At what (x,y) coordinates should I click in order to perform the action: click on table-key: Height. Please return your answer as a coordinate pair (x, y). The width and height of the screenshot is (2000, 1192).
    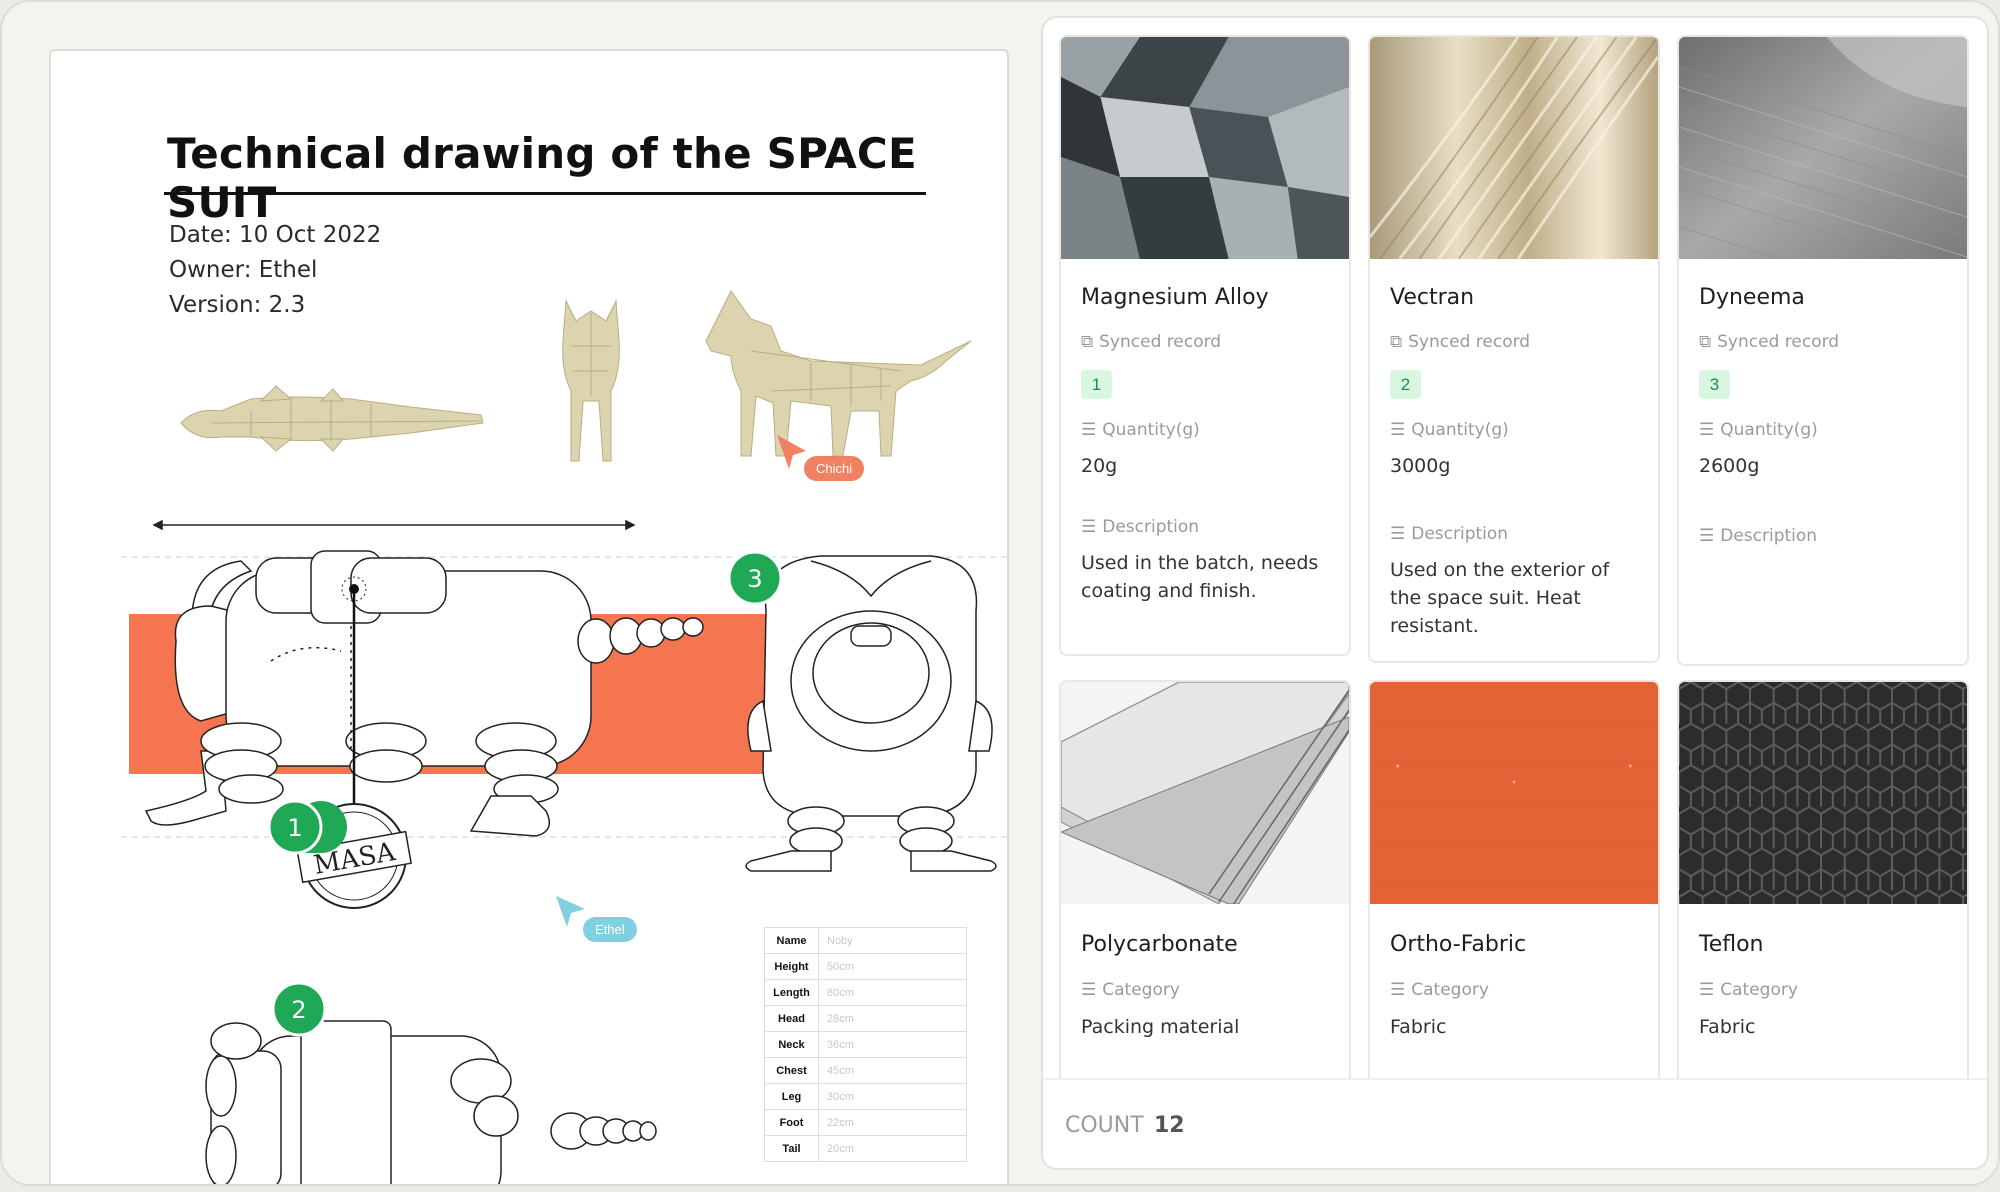
    Looking at the image, I should click on (791, 966).